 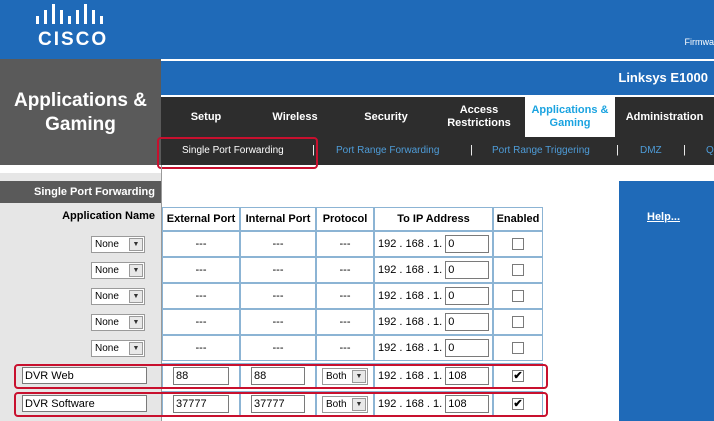 I want to click on header-enabled: Enabled, so click(x=518, y=219).